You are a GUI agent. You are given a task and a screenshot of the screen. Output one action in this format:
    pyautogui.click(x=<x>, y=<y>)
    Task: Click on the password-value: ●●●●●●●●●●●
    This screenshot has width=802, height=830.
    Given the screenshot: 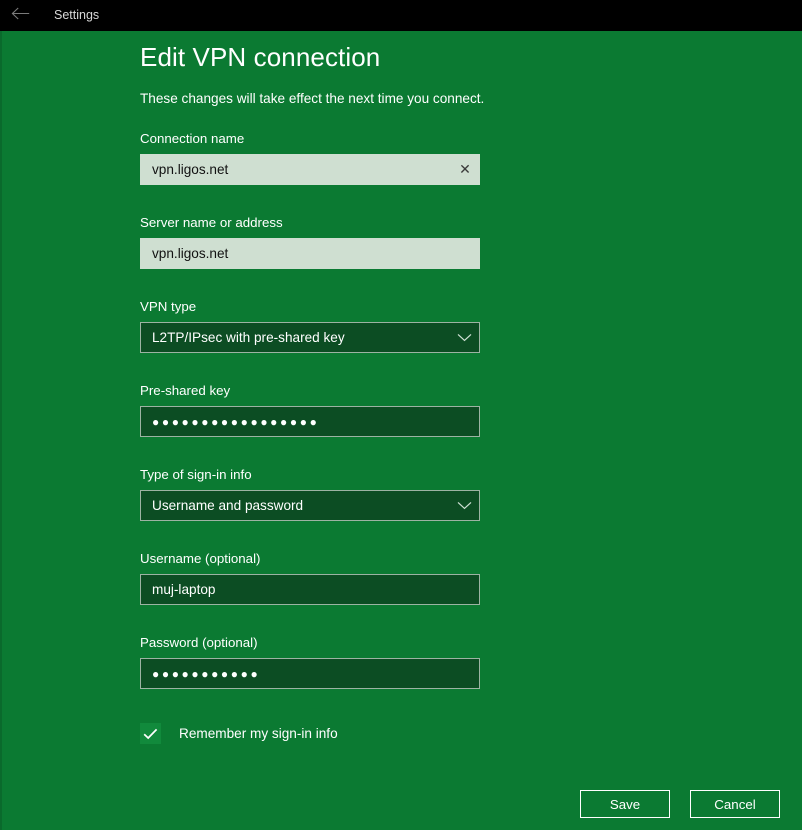 What is the action you would take?
    pyautogui.click(x=206, y=674)
    